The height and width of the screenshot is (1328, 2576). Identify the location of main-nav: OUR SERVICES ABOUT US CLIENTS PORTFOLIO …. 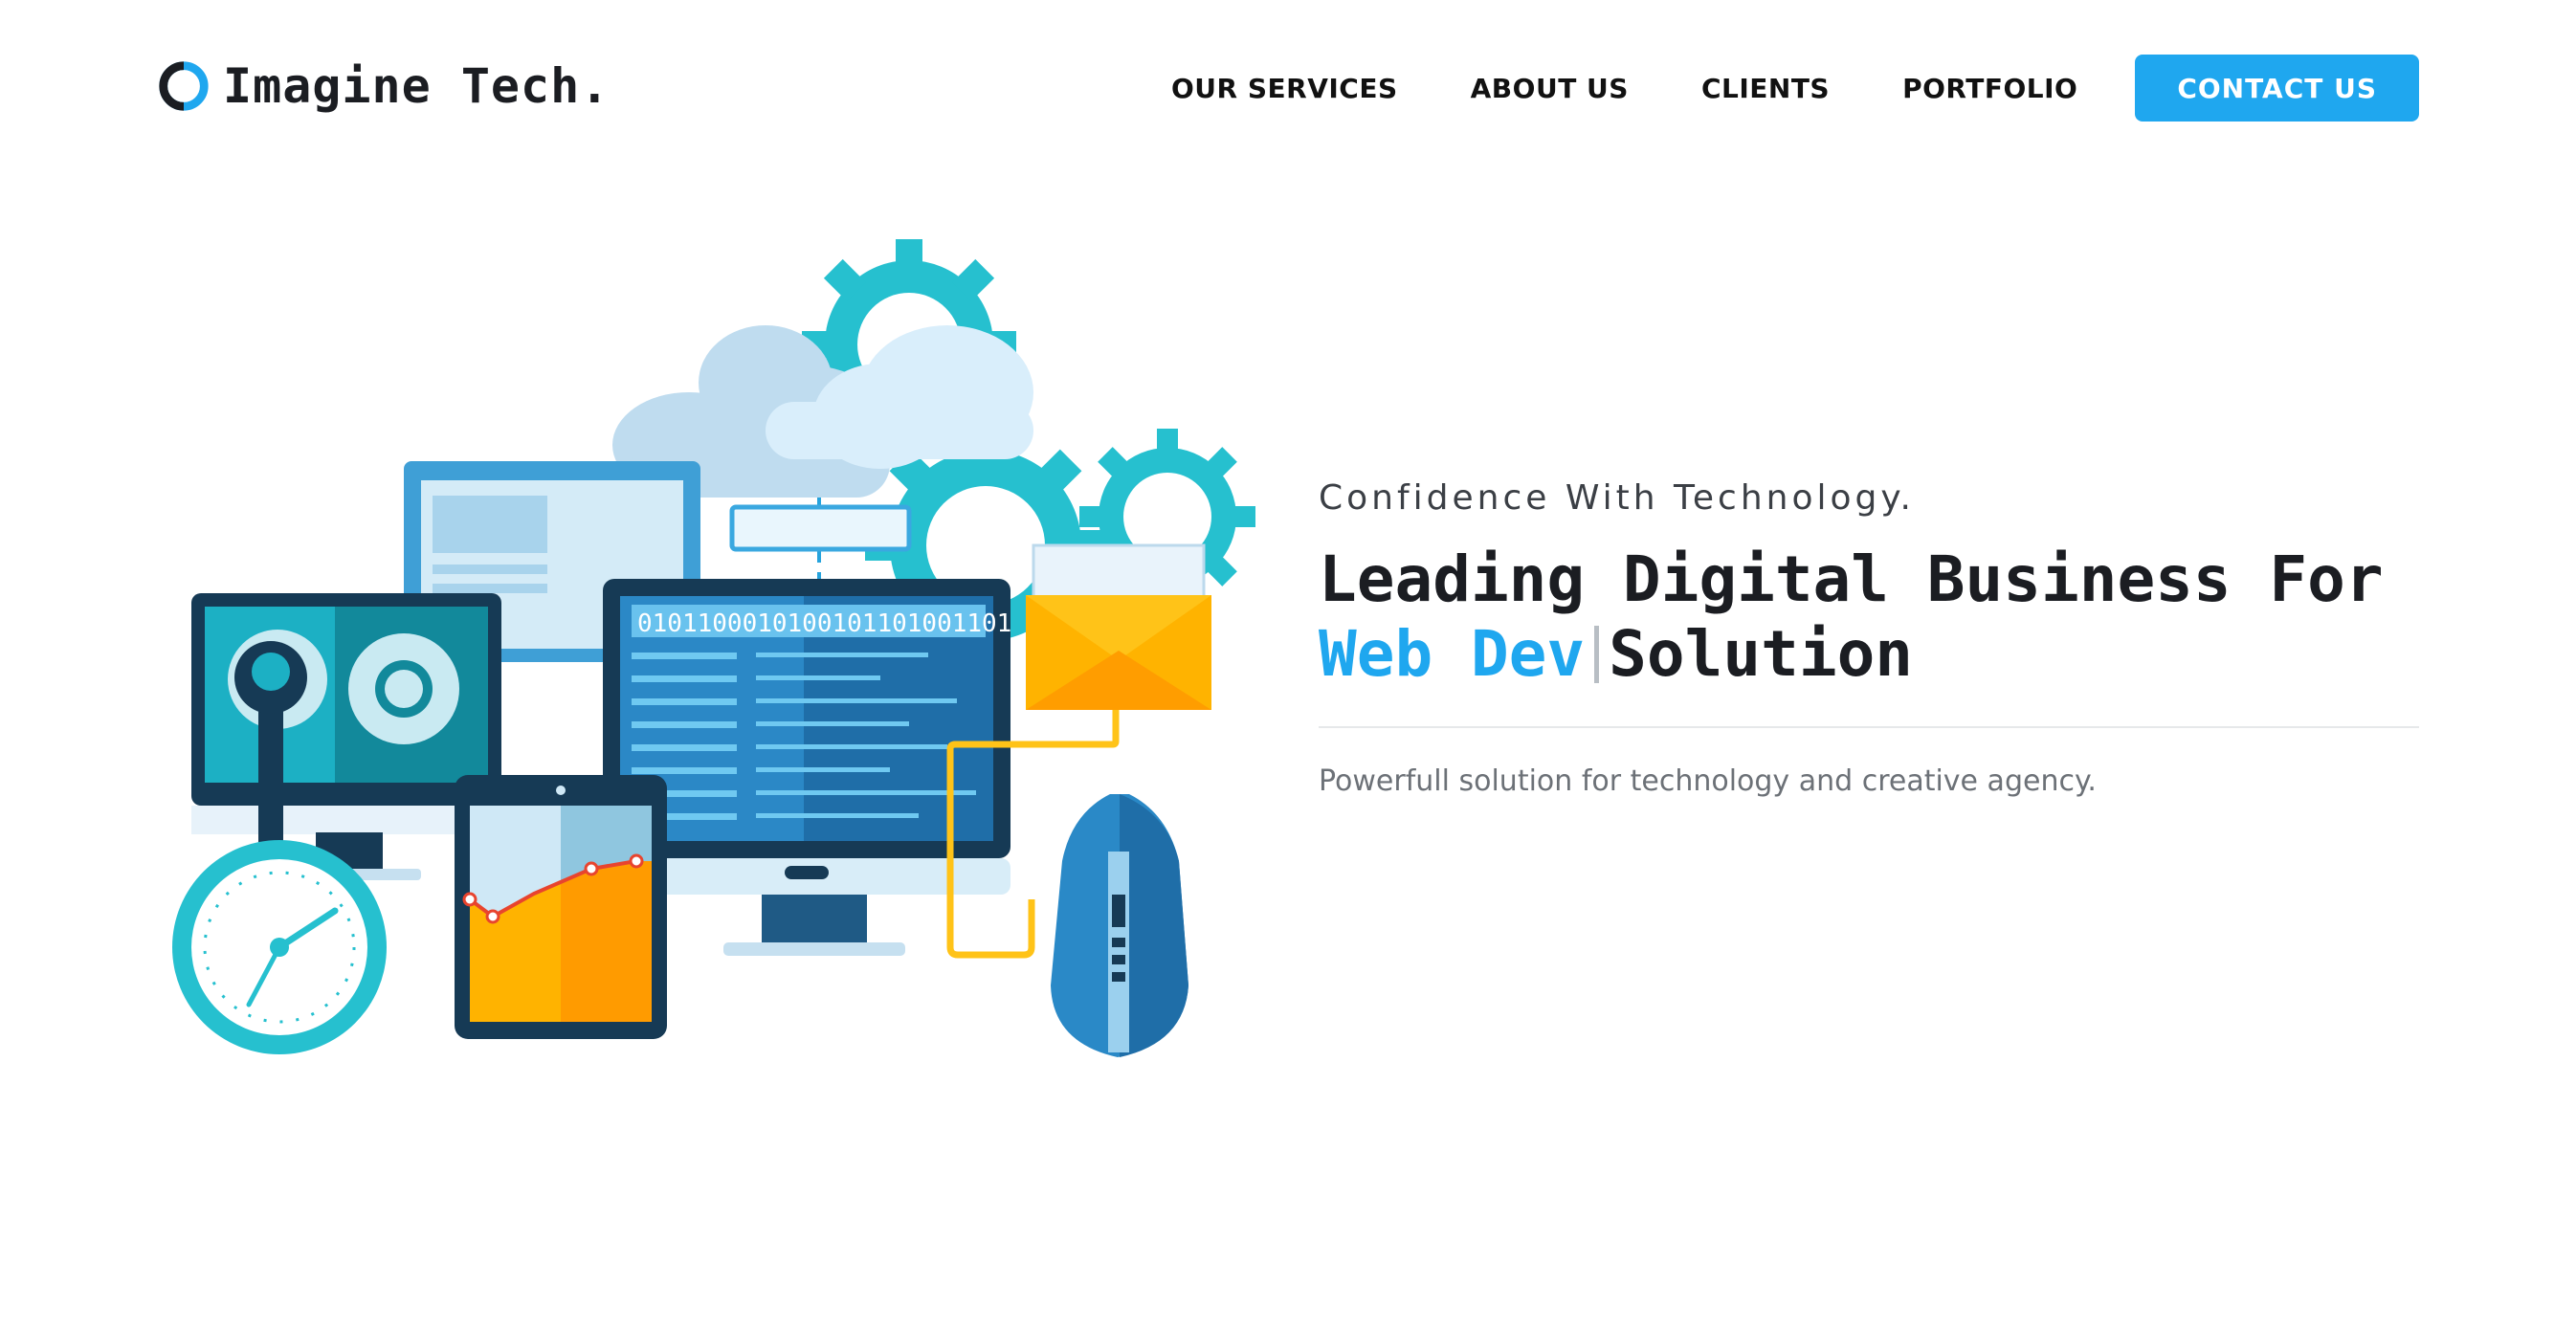
(1795, 88).